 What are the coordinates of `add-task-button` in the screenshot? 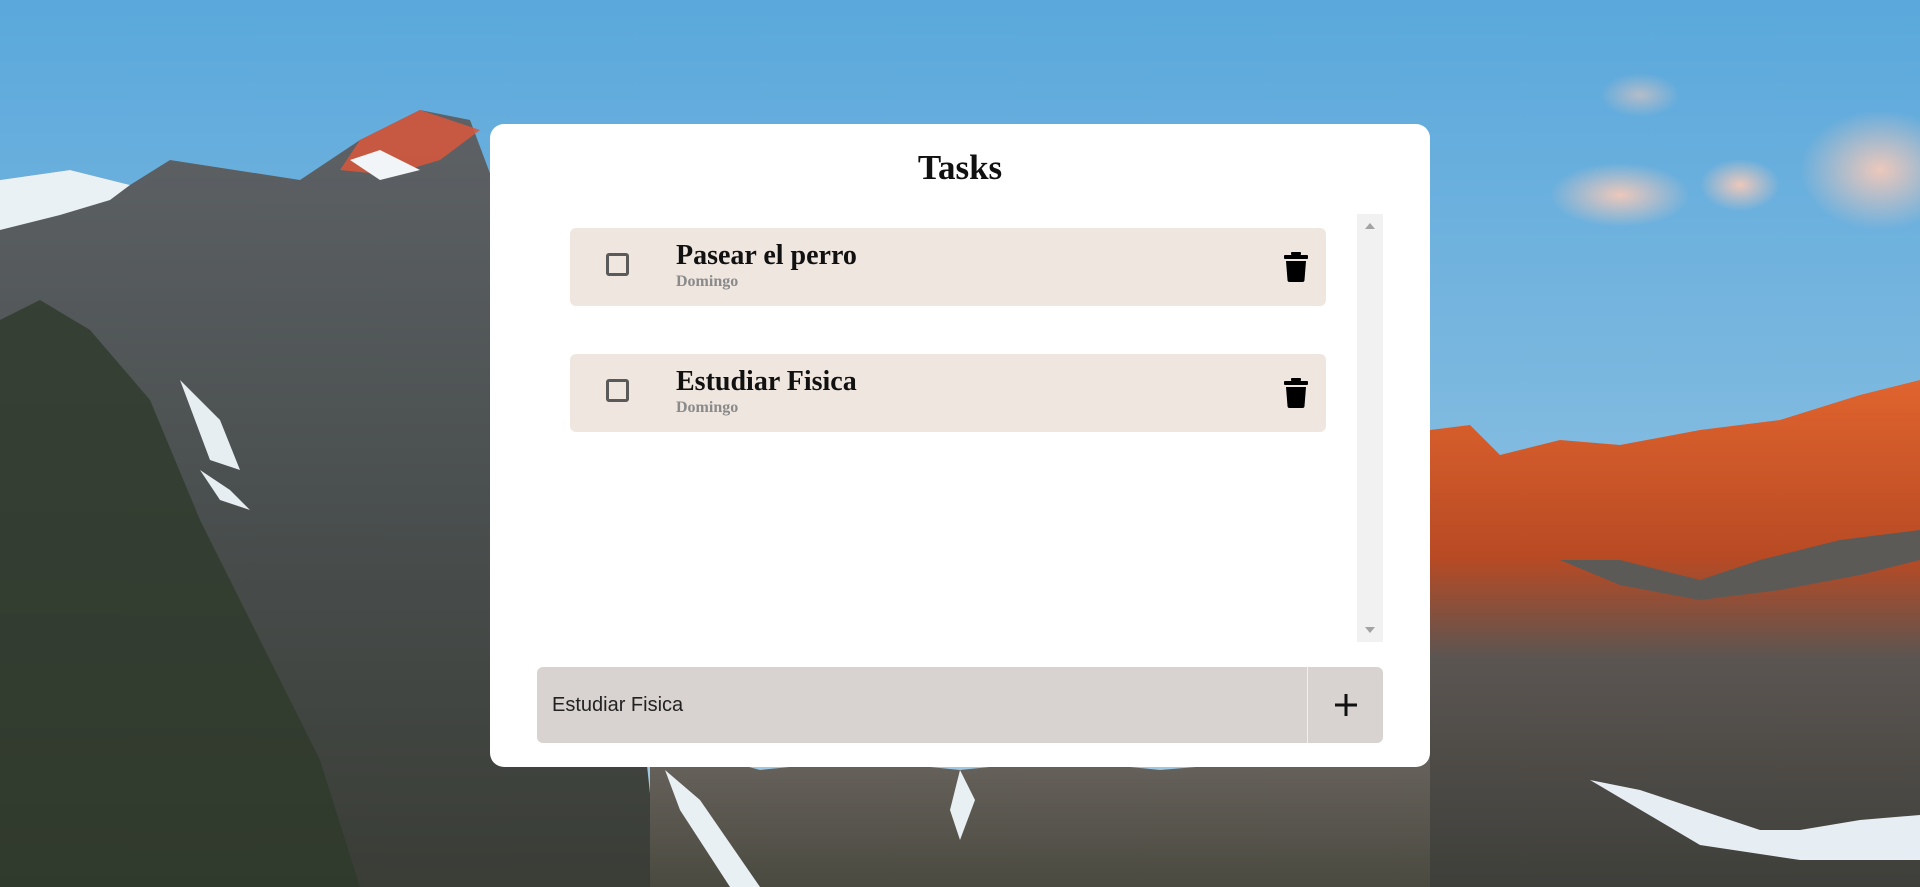 It's located at (1345, 705).